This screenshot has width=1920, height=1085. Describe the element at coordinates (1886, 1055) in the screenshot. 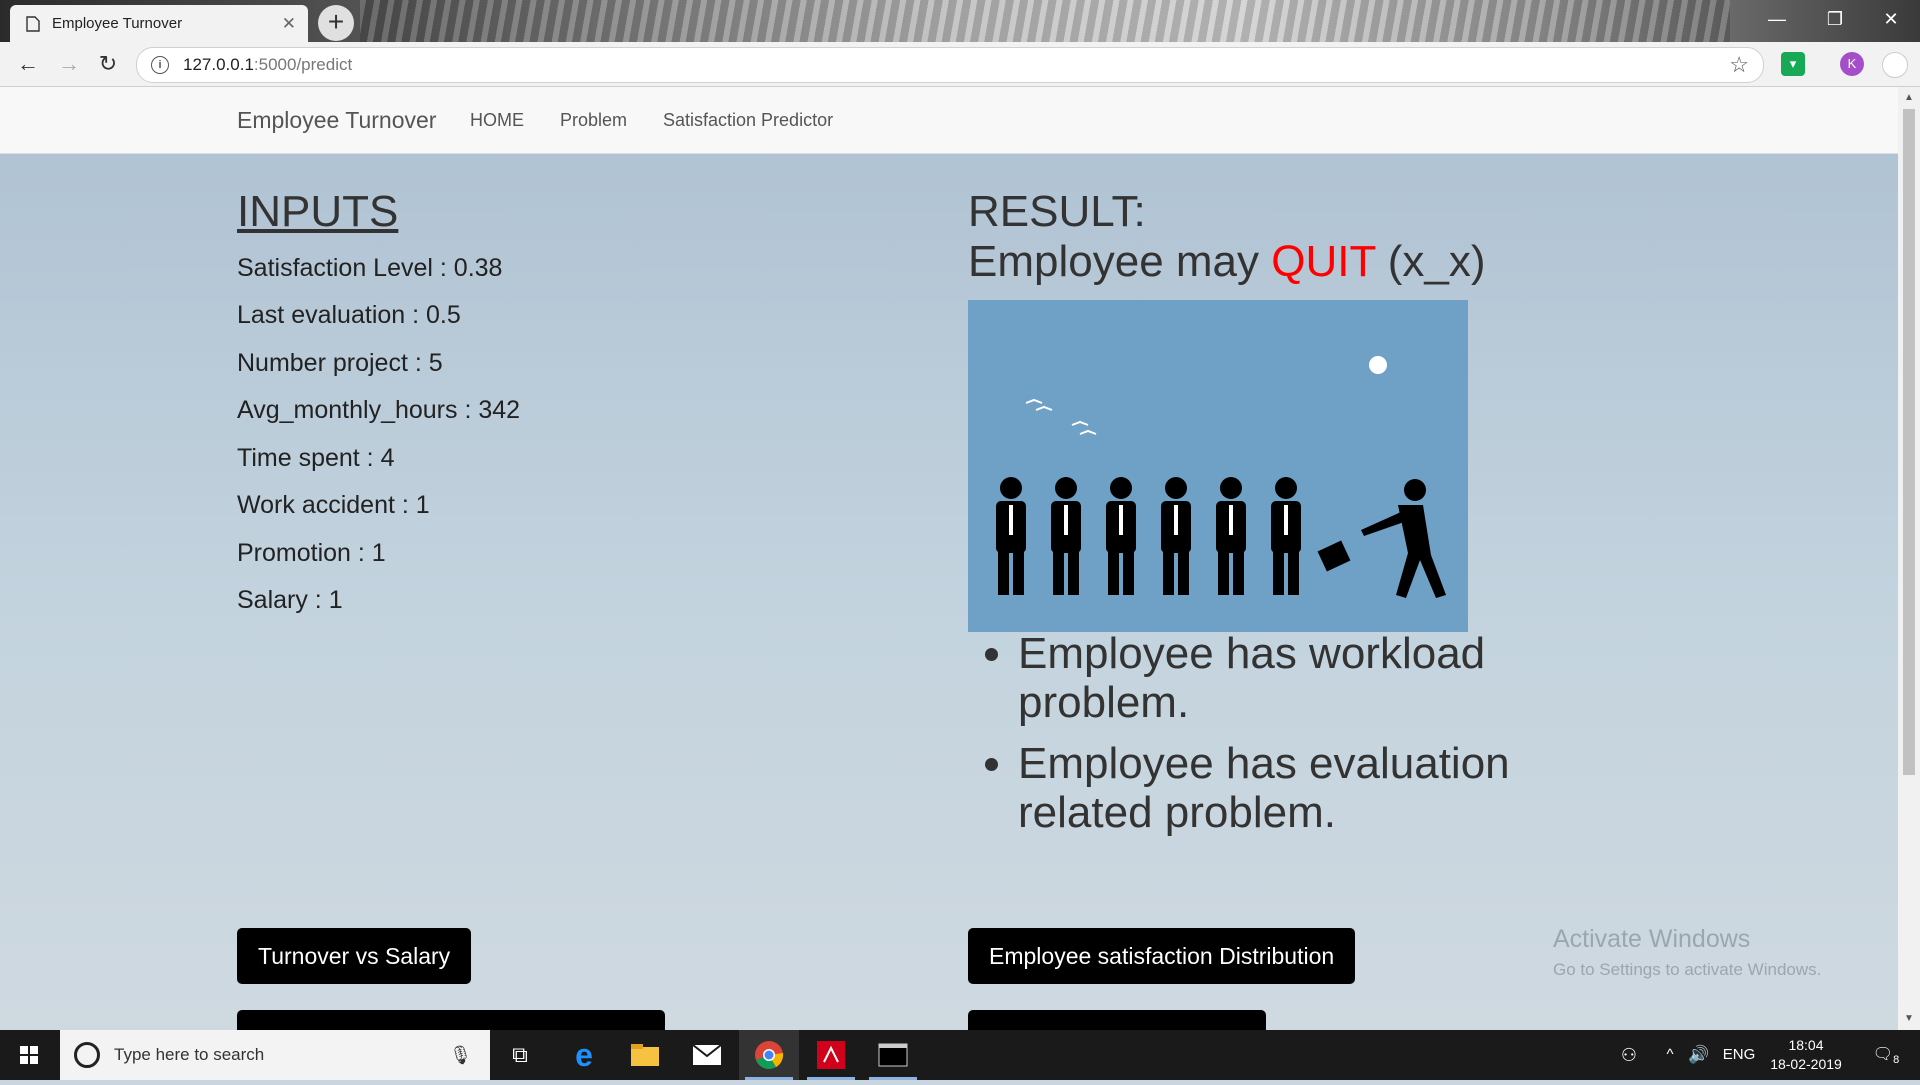

I see `notification-center-icon: 🗨8` at that location.